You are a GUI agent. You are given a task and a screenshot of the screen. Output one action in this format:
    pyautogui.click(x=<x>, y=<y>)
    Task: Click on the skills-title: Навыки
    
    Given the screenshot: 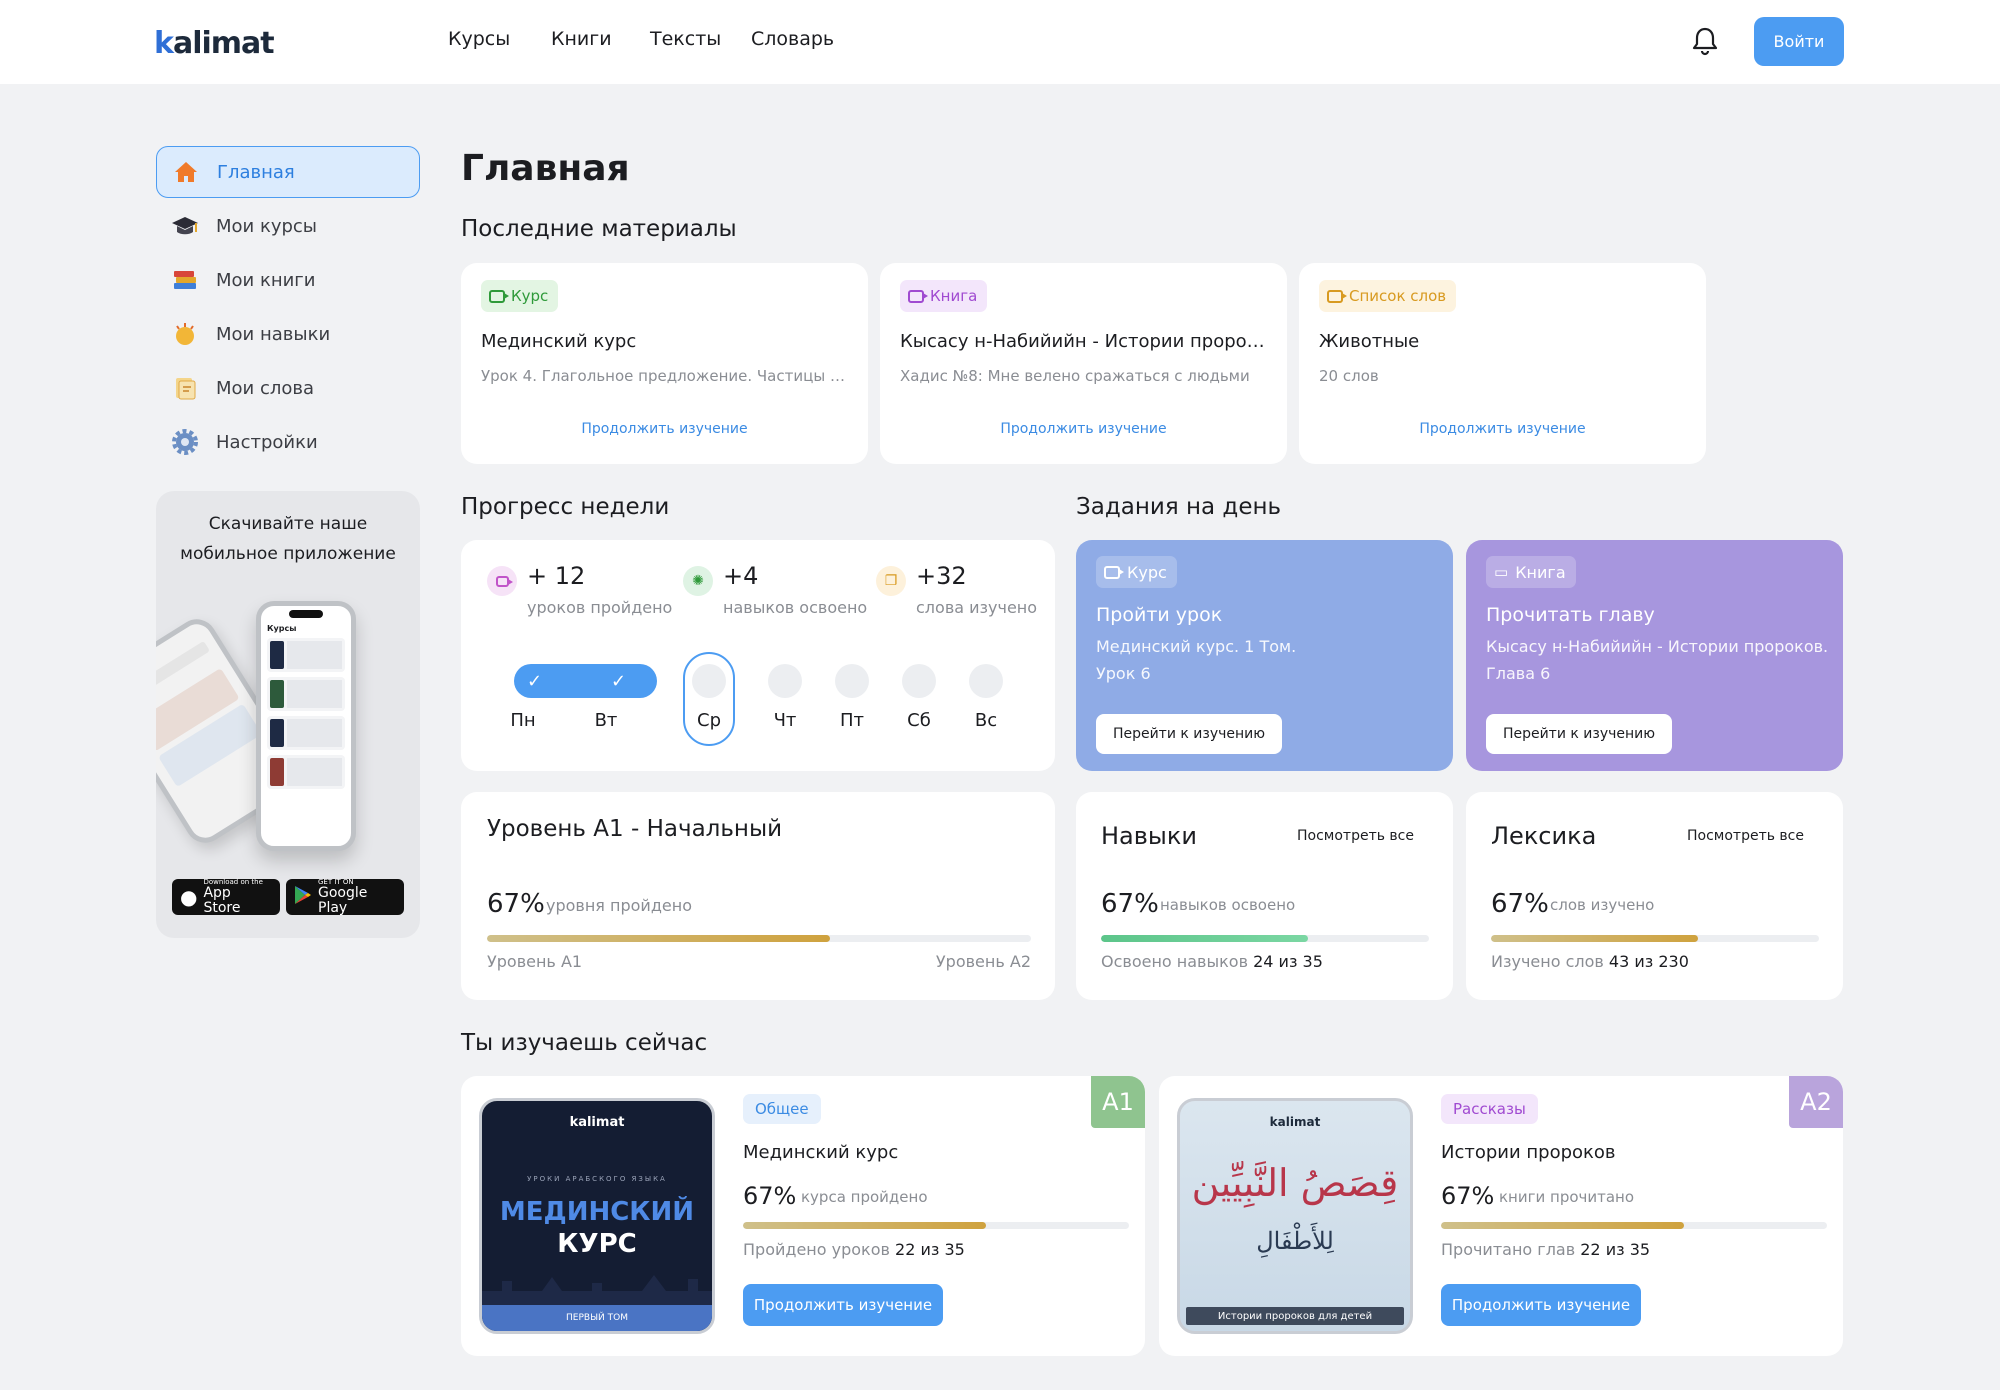 What is the action you would take?
    pyautogui.click(x=1149, y=836)
    